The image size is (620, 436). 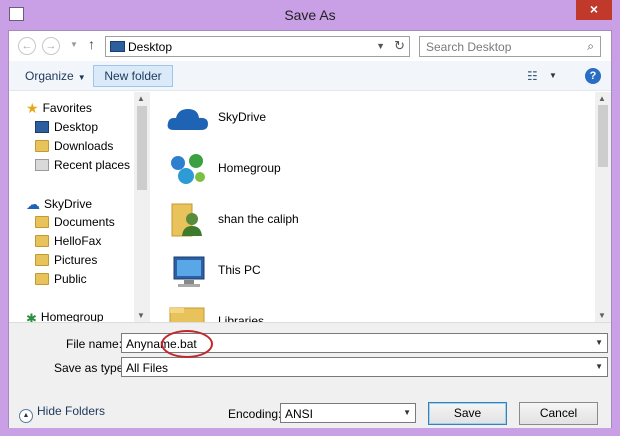 I want to click on cloud-icon: ☁, so click(x=33, y=204).